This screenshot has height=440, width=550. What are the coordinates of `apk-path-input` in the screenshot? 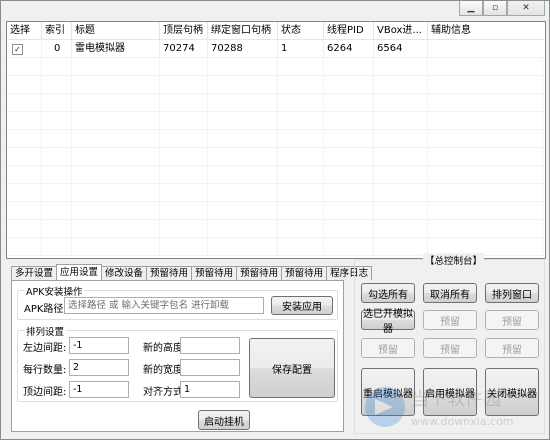 It's located at (164, 305).